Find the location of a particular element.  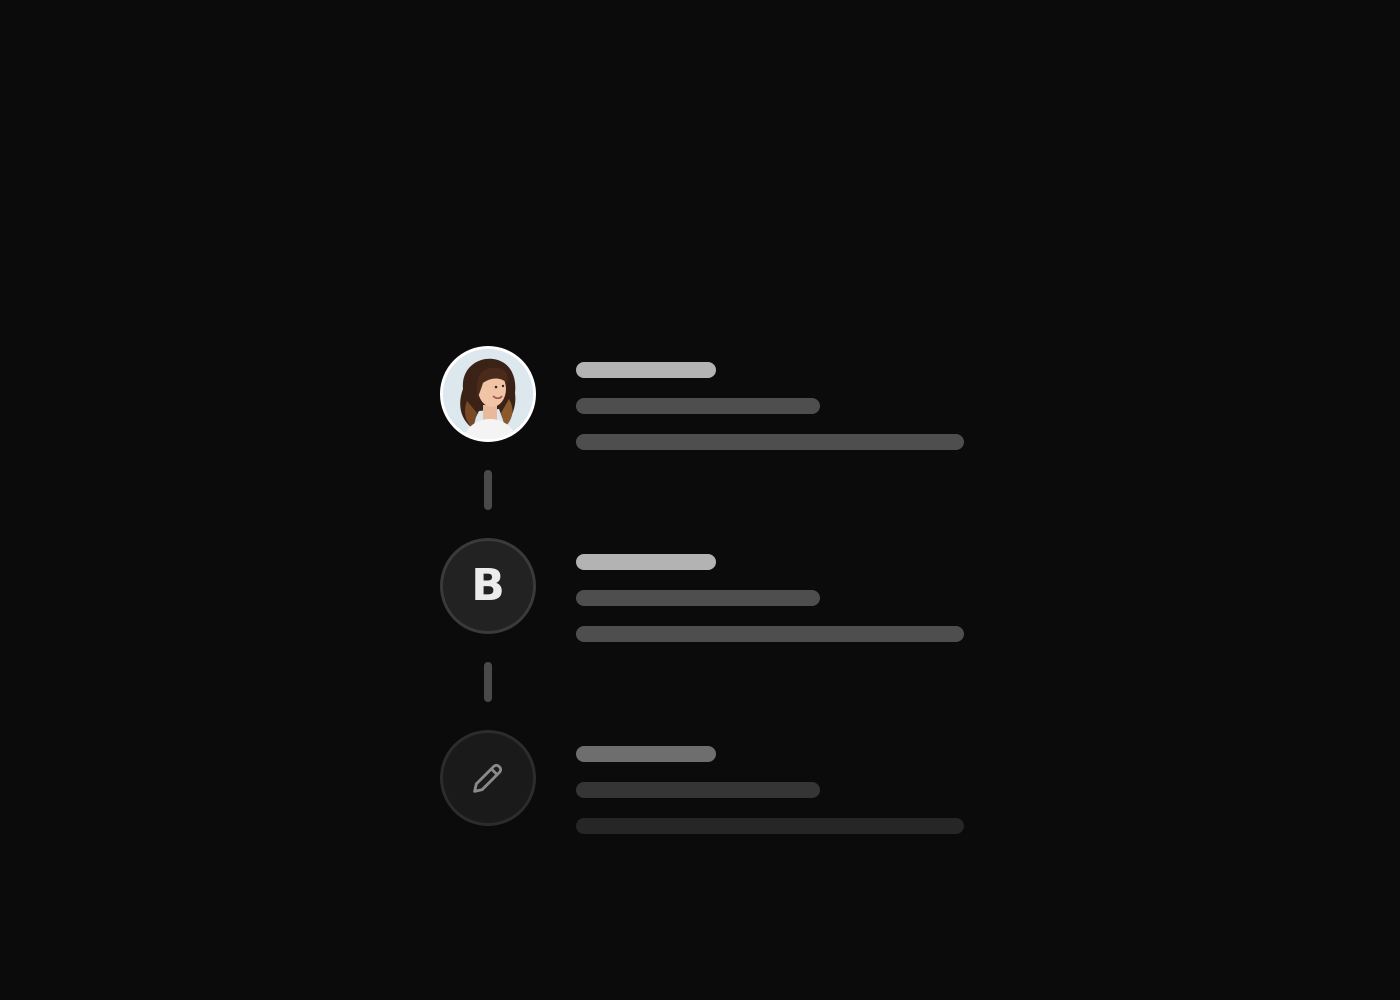

avatar-initial: B is located at coordinates (488, 585).